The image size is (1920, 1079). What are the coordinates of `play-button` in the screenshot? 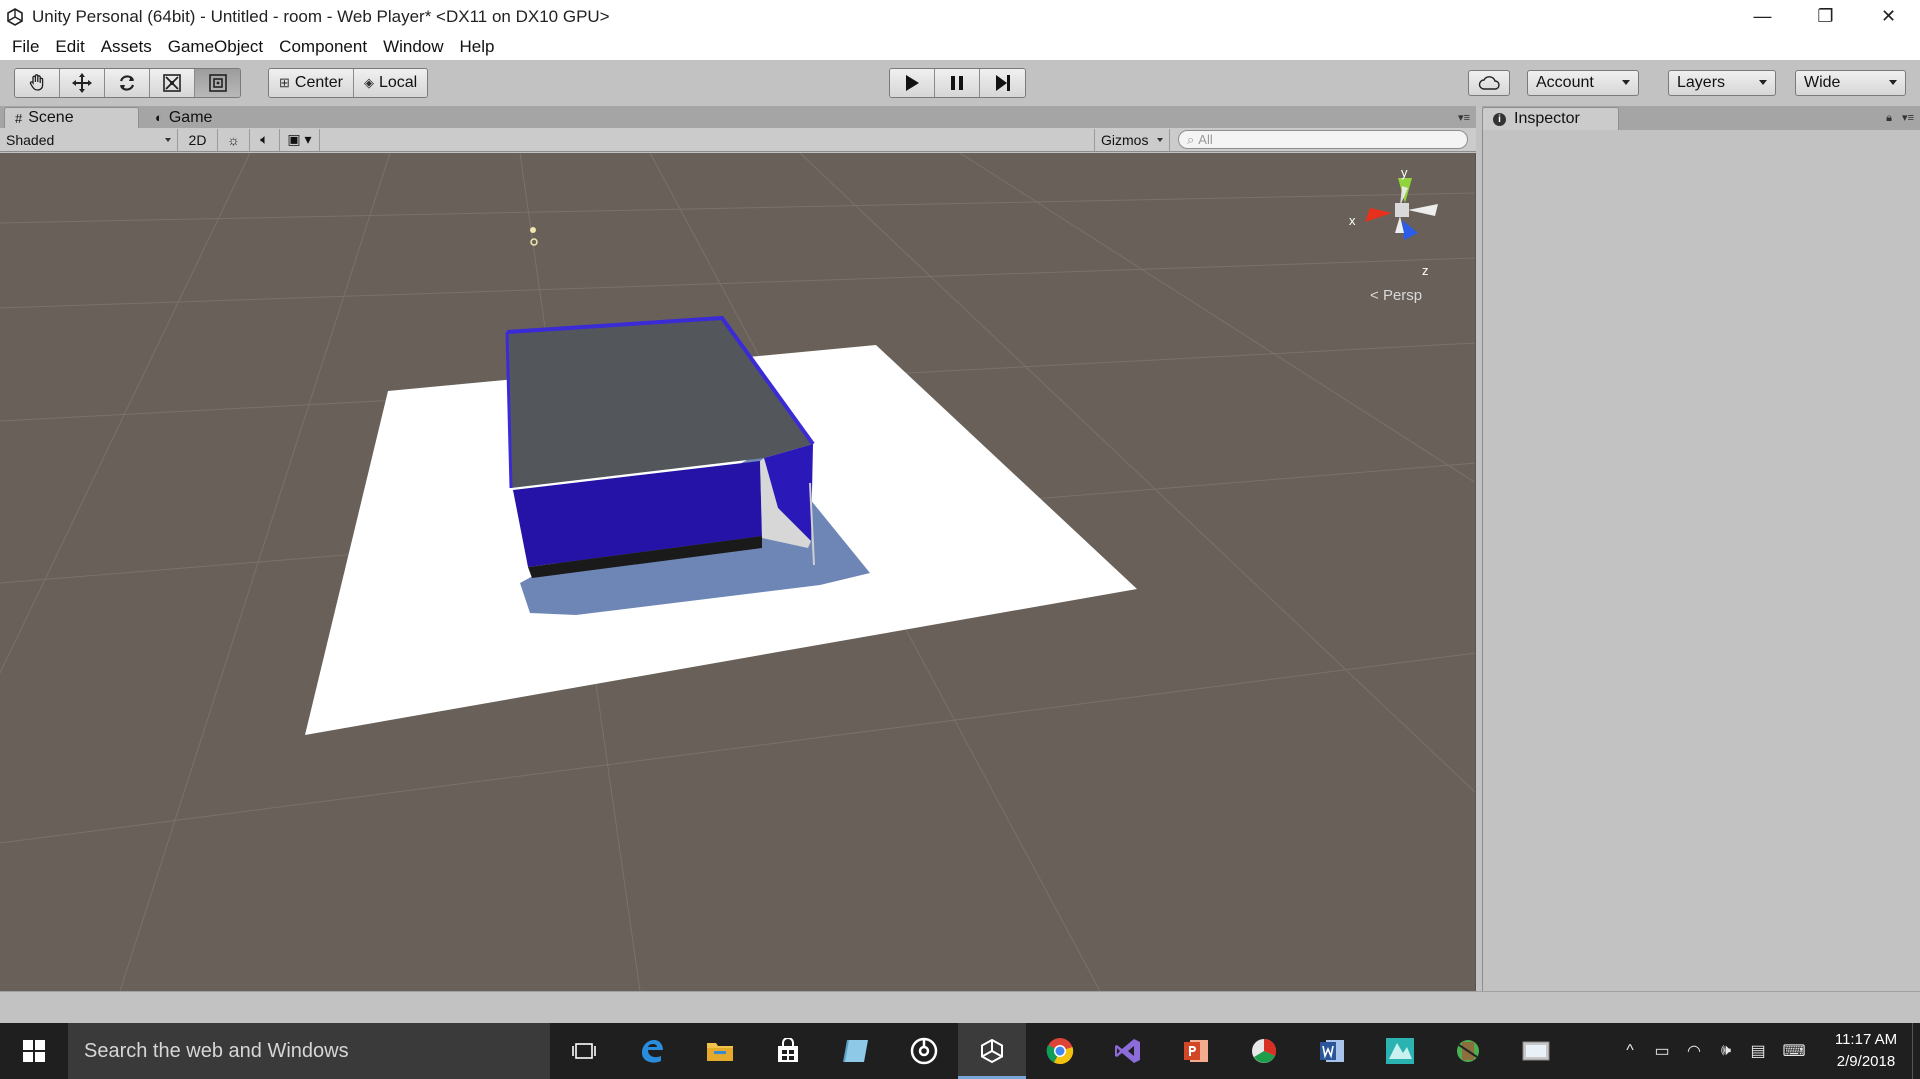 It's located at (912, 83).